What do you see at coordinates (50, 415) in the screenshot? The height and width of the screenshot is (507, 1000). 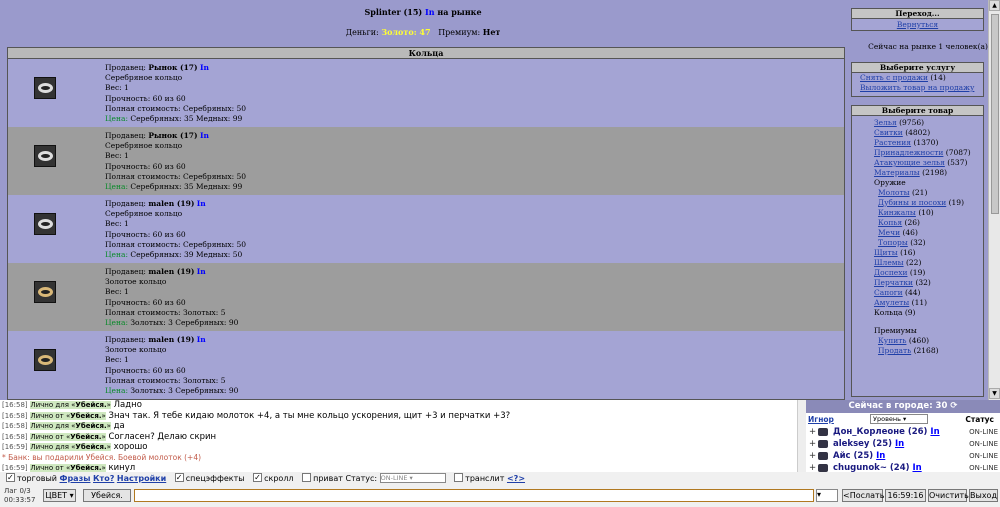 I see `chat-tag-text: Лично от «` at bounding box center [50, 415].